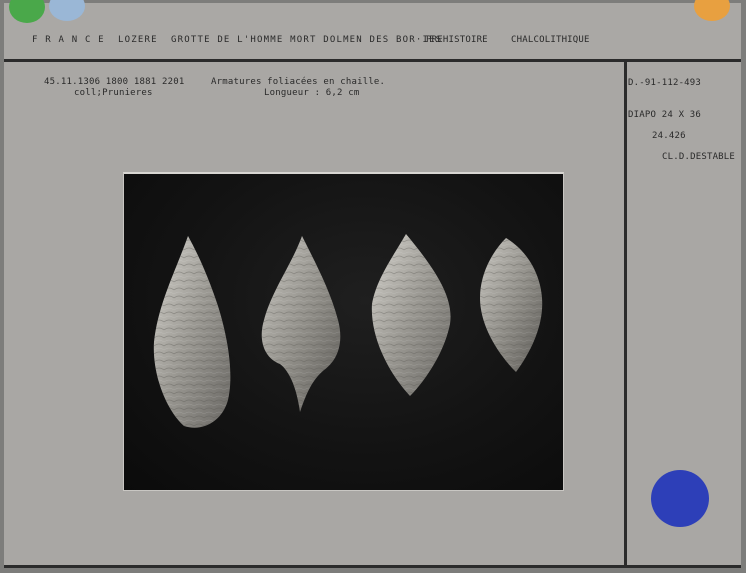  What do you see at coordinates (625, 315) in the screenshot?
I see `column-divider` at bounding box center [625, 315].